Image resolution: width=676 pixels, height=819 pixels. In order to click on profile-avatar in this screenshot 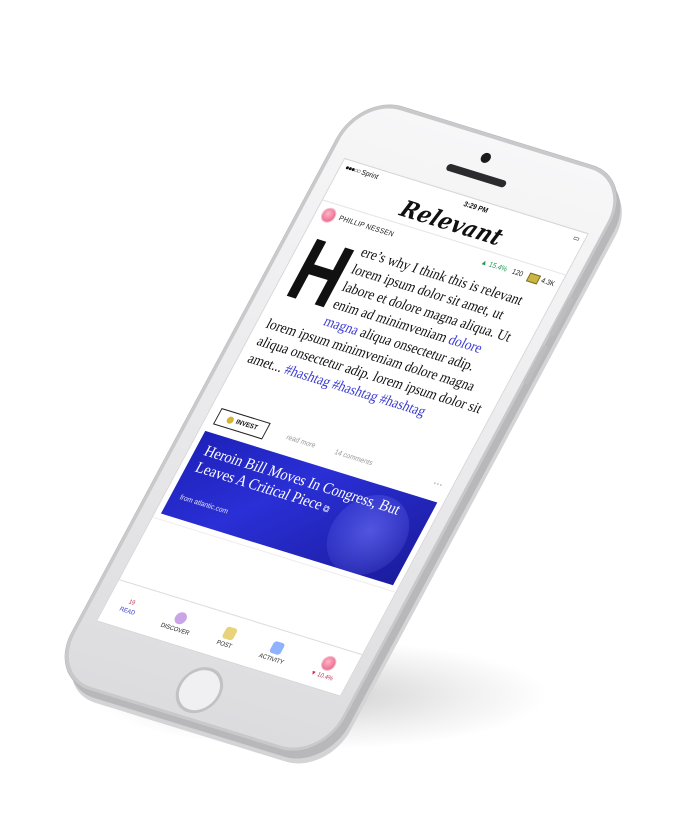, I will do `click(328, 663)`.